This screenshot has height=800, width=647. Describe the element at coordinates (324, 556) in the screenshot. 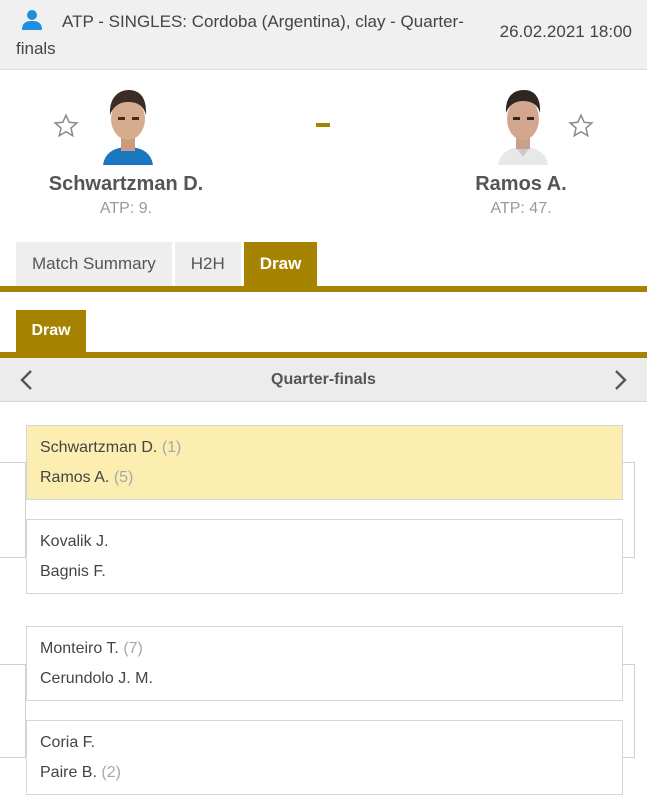

I see `draw-match-2: Kovalik J. Bagnis F.` at that location.